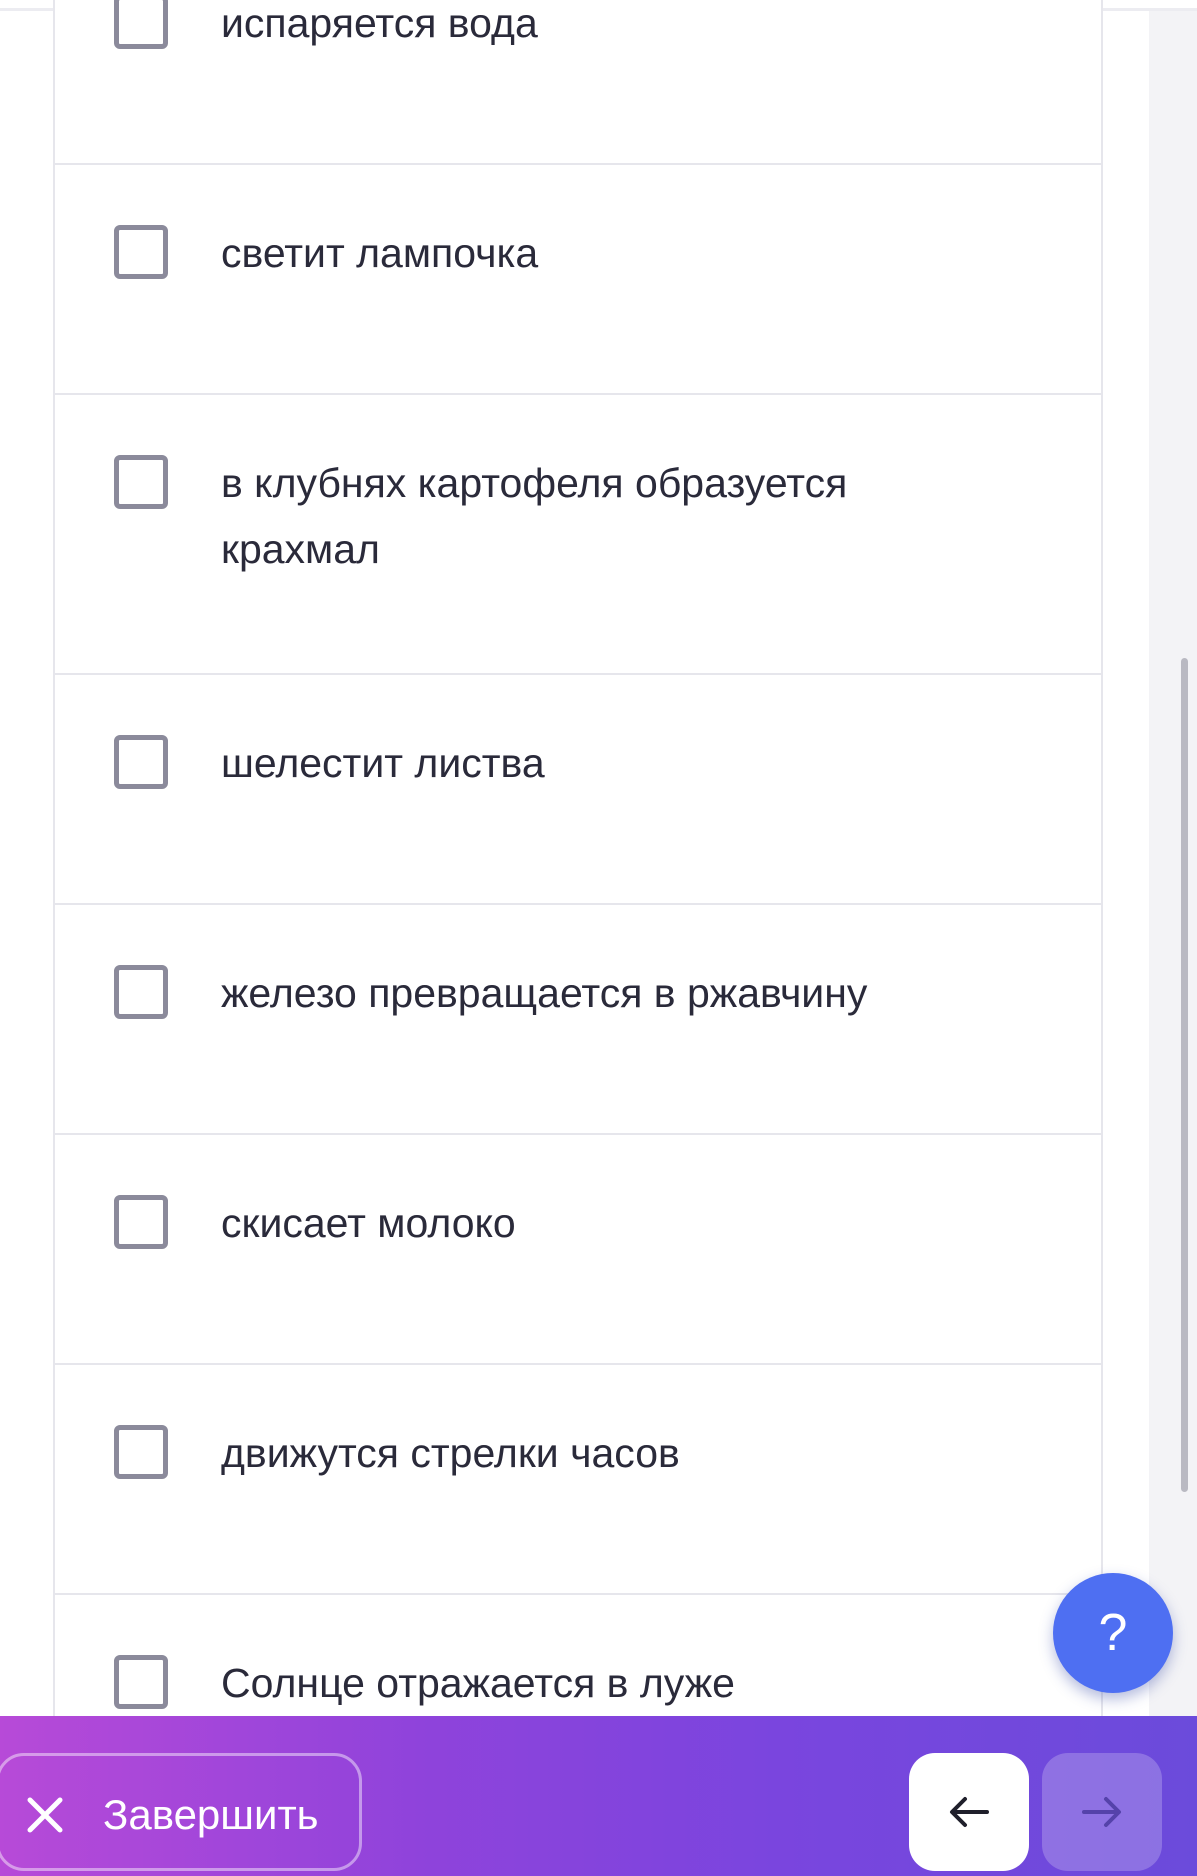 The height and width of the screenshot is (1876, 1197). What do you see at coordinates (534, 516) in the screenshot?
I see `answer-option-label: в клубнях картофеля образуется крахмал` at bounding box center [534, 516].